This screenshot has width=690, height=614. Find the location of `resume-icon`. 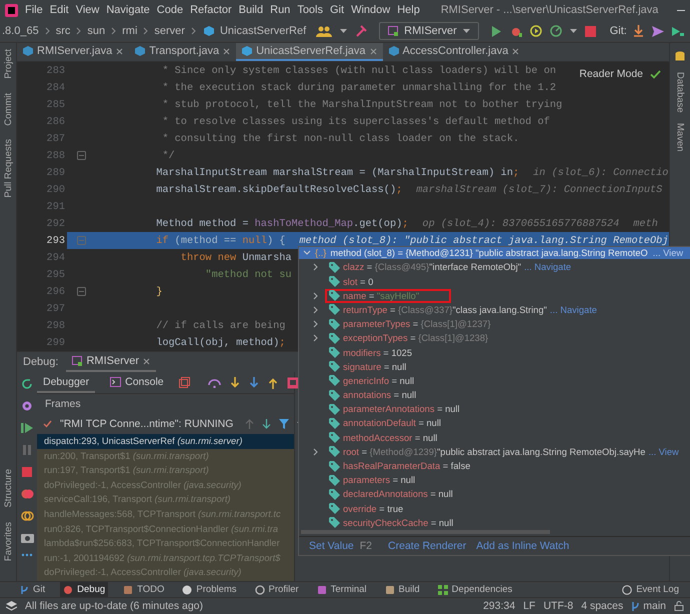

resume-icon is located at coordinates (27, 428).